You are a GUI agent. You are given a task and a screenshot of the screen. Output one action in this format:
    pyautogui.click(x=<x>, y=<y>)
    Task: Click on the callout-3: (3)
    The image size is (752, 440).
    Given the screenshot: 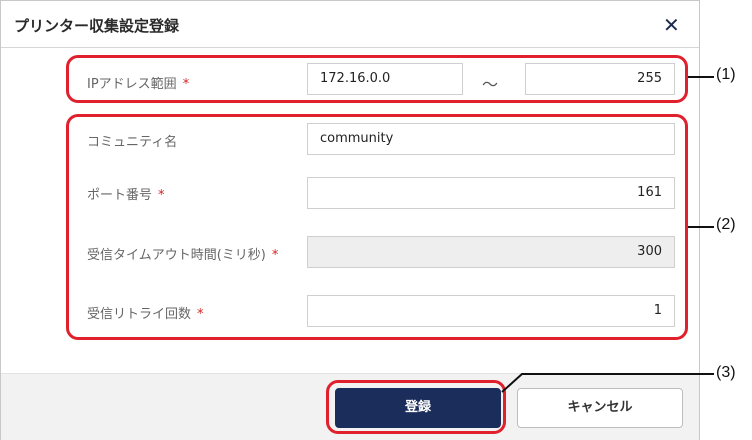 What is the action you would take?
    pyautogui.click(x=726, y=372)
    